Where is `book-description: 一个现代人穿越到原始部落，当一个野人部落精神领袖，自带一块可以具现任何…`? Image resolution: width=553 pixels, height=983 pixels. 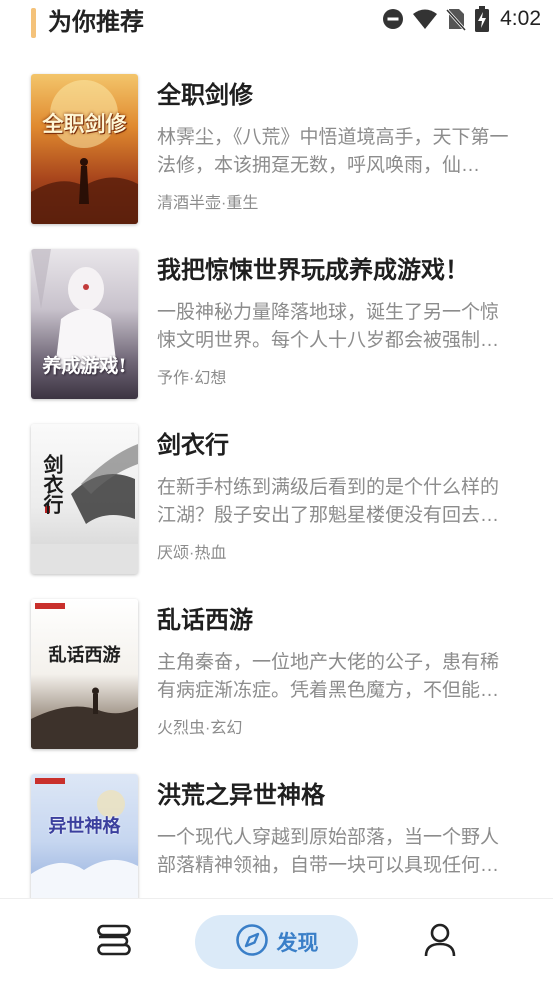
book-description: 一个现代人穿越到原始部落，当一个野人部落精神领袖，自带一块可以具现任何… is located at coordinates (328, 851).